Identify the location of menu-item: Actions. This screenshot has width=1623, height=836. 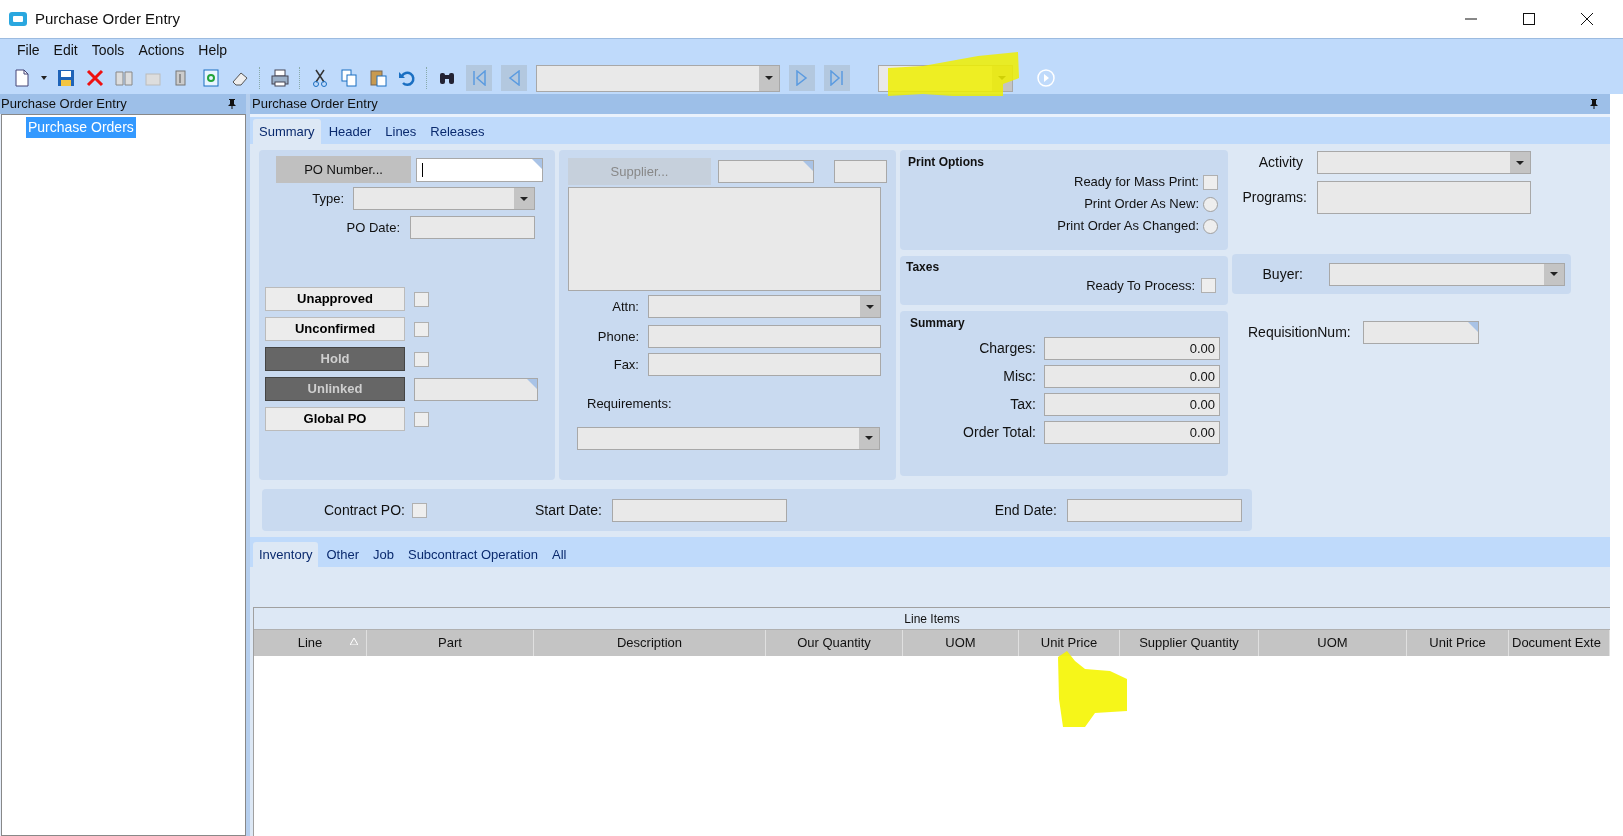
(161, 50).